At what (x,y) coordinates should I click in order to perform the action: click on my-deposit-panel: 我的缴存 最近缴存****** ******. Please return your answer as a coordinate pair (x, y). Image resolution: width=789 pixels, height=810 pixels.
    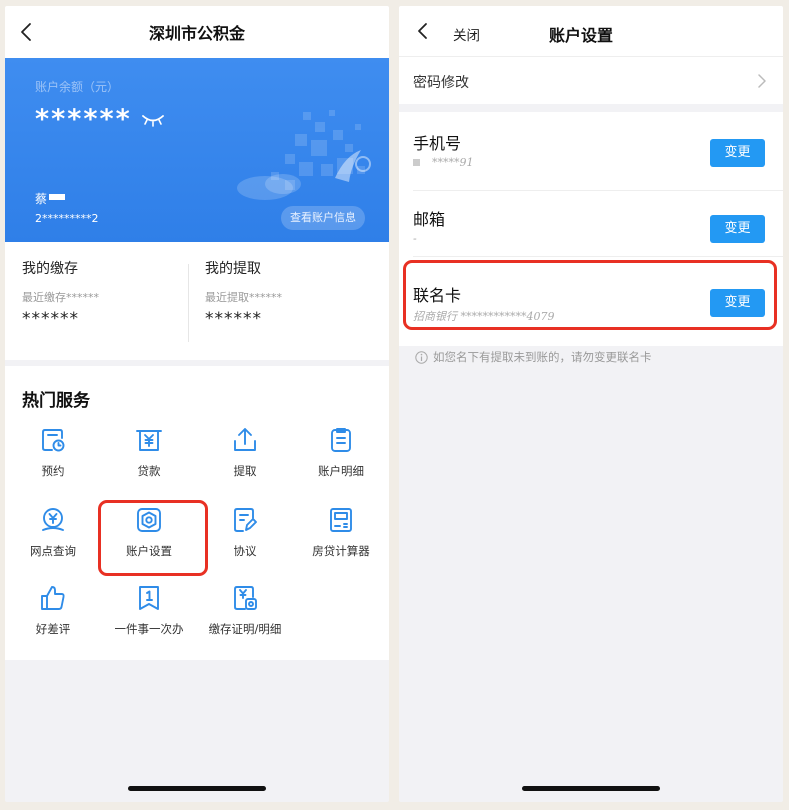
    Looking at the image, I should click on (60, 293).